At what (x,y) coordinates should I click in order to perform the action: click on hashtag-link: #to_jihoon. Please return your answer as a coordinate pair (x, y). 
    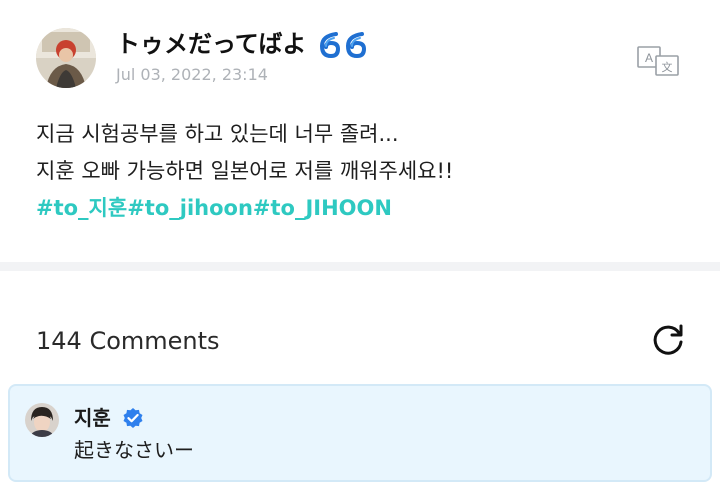
    Looking at the image, I should click on (190, 208).